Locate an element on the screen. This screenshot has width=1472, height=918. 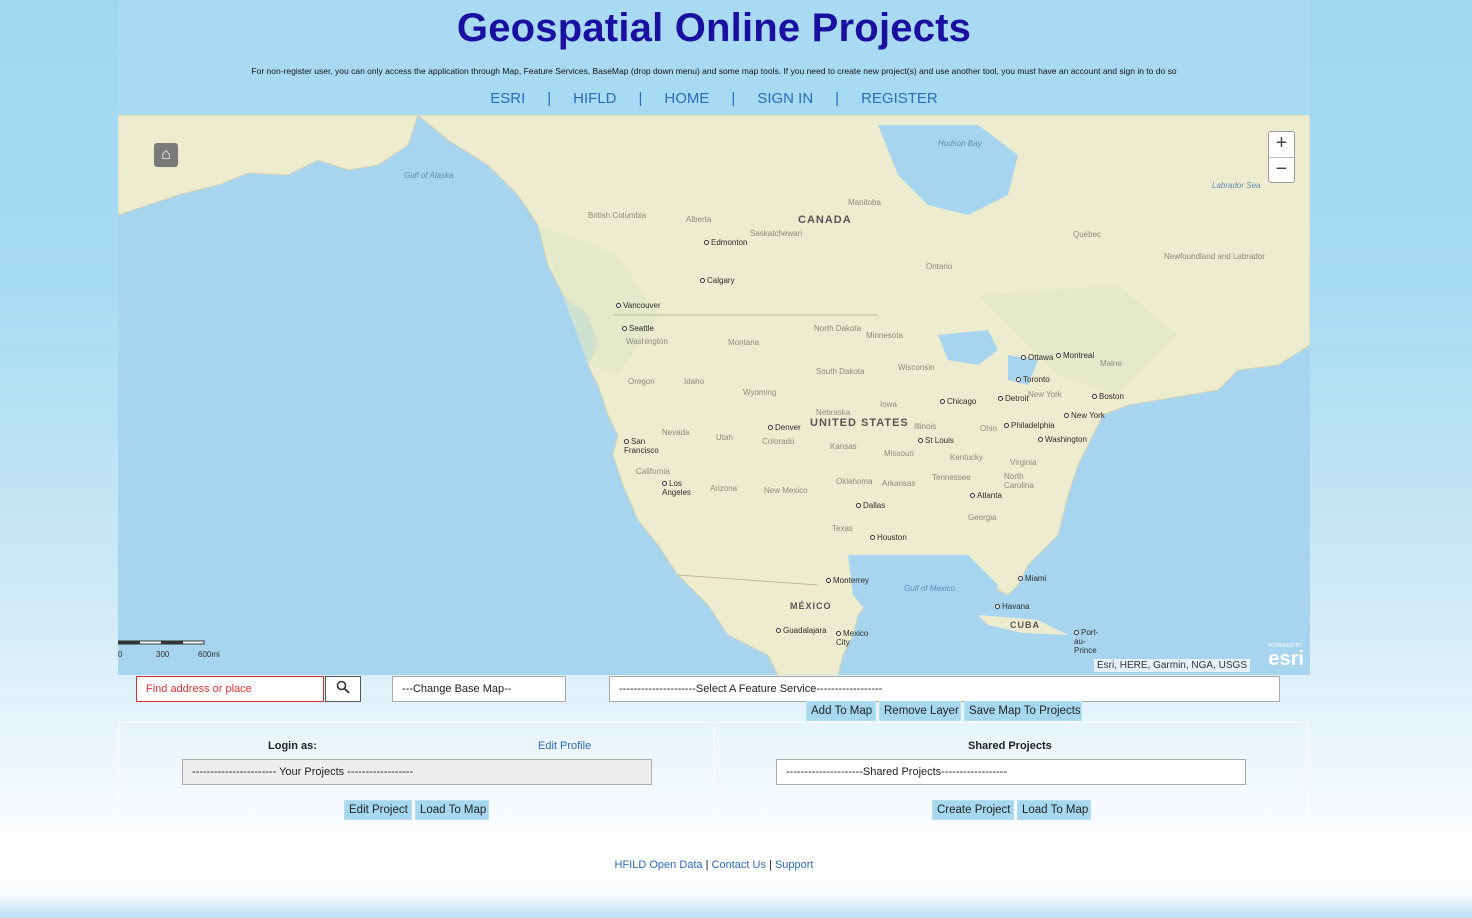
basemap-select: ---Change Base Map-- is located at coordinates (479, 689).